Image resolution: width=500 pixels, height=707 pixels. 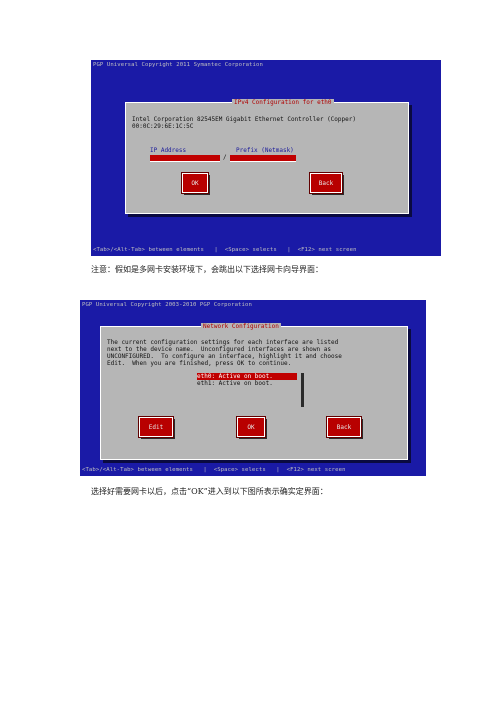 I want to click on list-scrollbar, so click(x=302, y=390).